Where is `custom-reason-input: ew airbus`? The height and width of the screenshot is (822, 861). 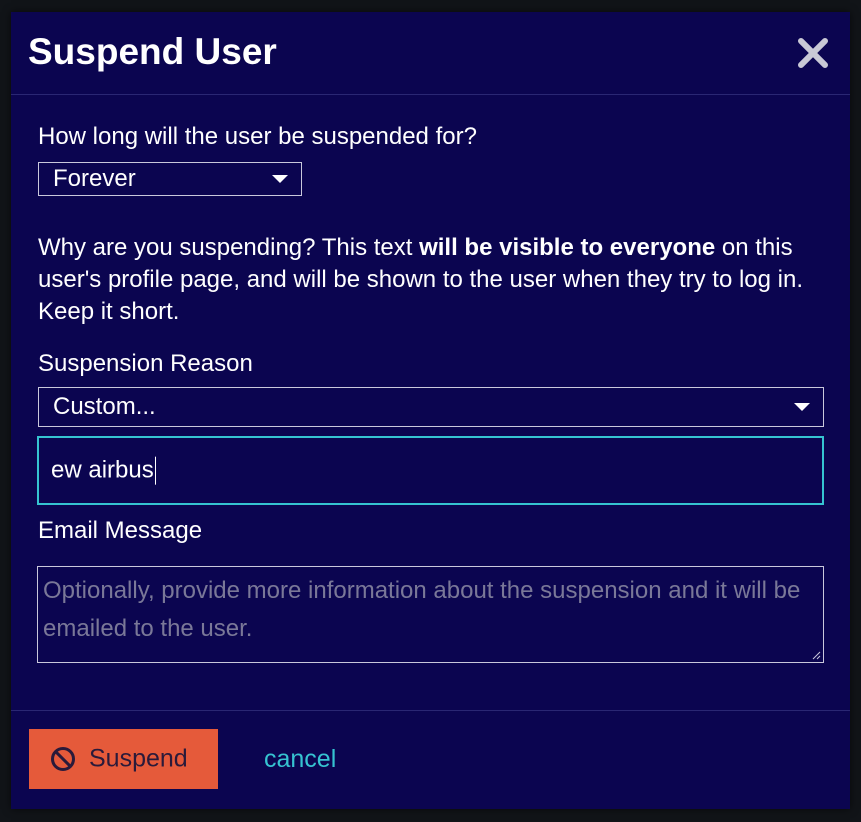
custom-reason-input: ew airbus is located at coordinates (430, 470).